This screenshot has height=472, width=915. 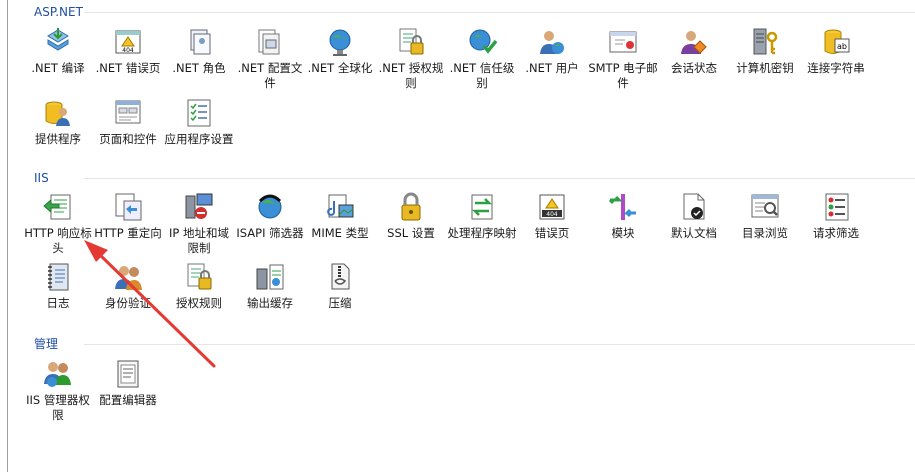 What do you see at coordinates (842, 46) in the screenshot?
I see `svg-text: ab` at bounding box center [842, 46].